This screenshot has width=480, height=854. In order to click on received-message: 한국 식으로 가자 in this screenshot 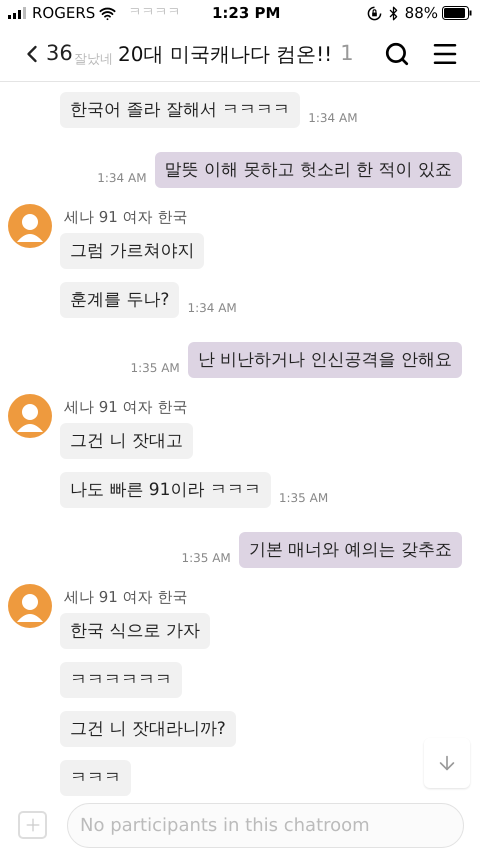, I will do `click(135, 631)`.